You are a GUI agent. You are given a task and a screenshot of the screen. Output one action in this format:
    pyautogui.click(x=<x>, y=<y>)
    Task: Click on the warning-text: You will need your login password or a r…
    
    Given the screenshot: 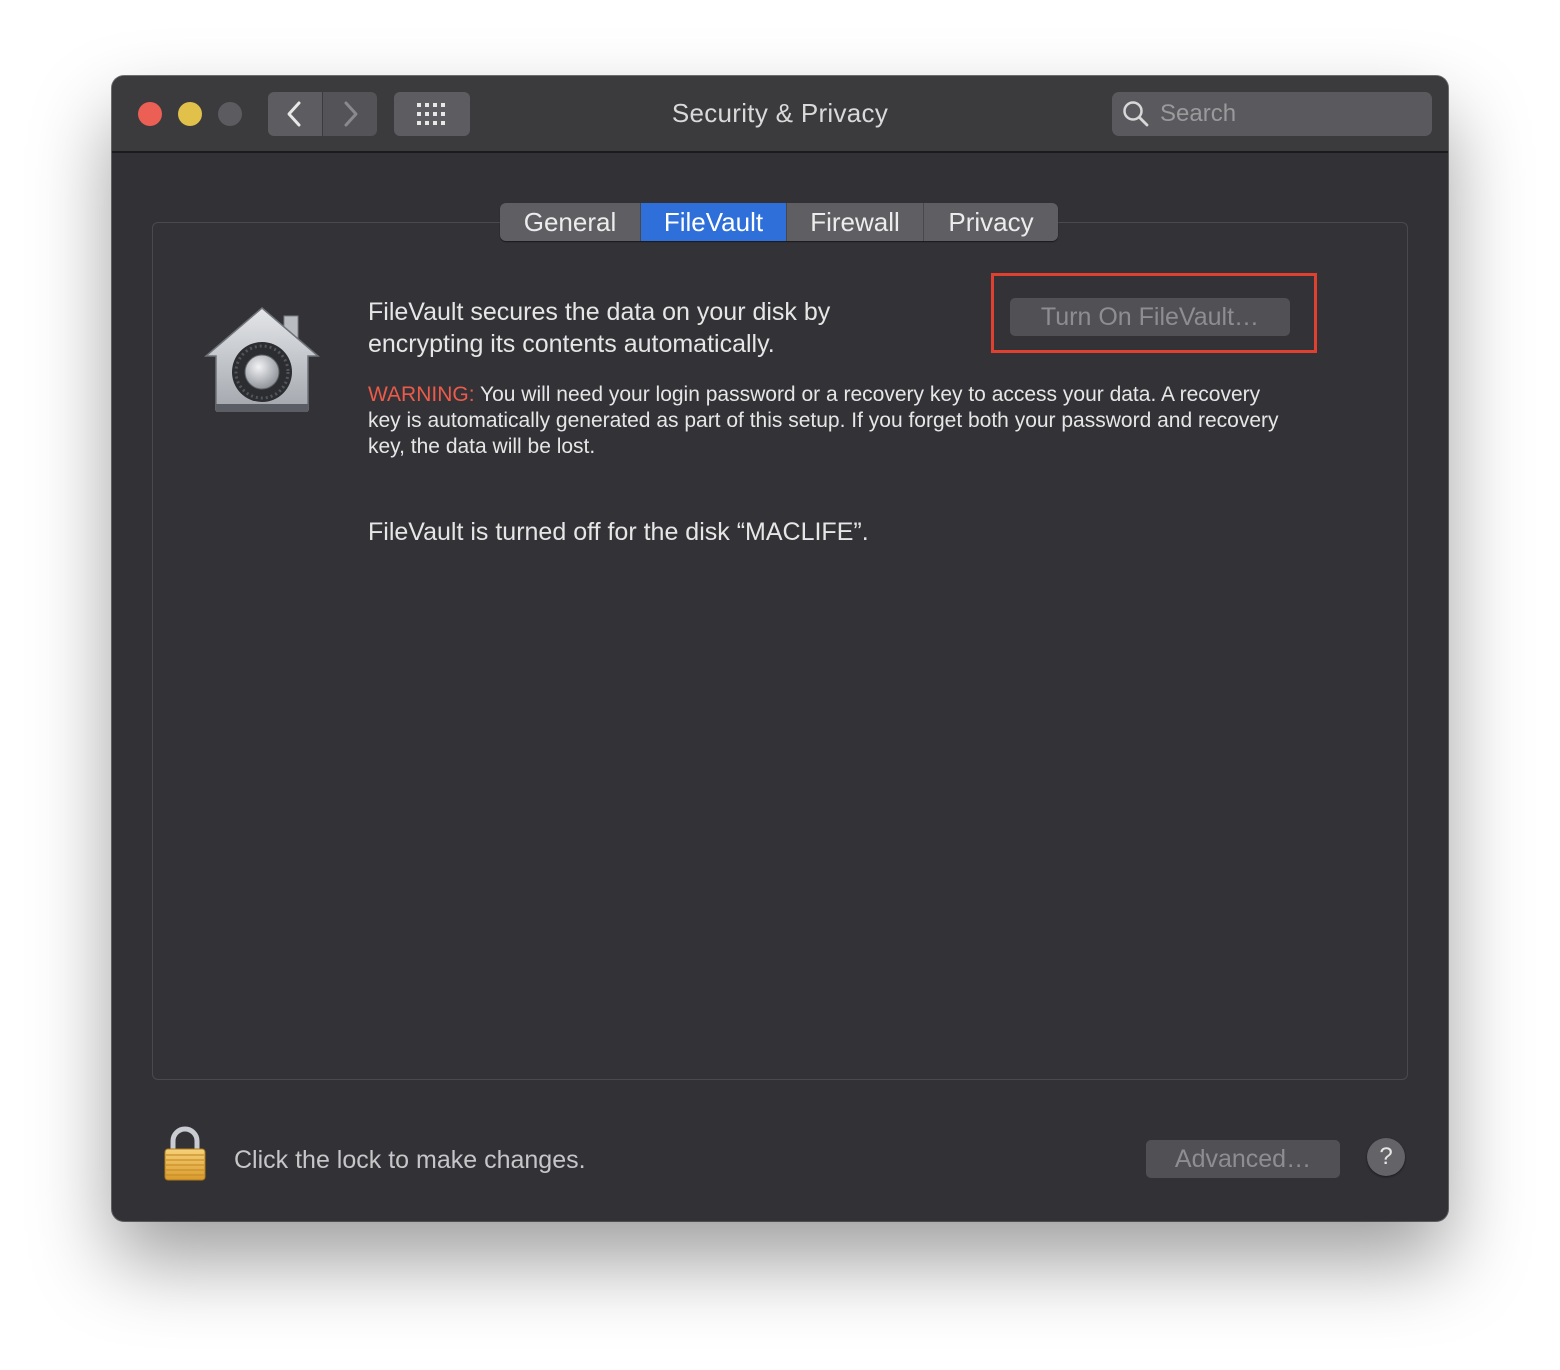 What is the action you would take?
    pyautogui.click(x=823, y=420)
    